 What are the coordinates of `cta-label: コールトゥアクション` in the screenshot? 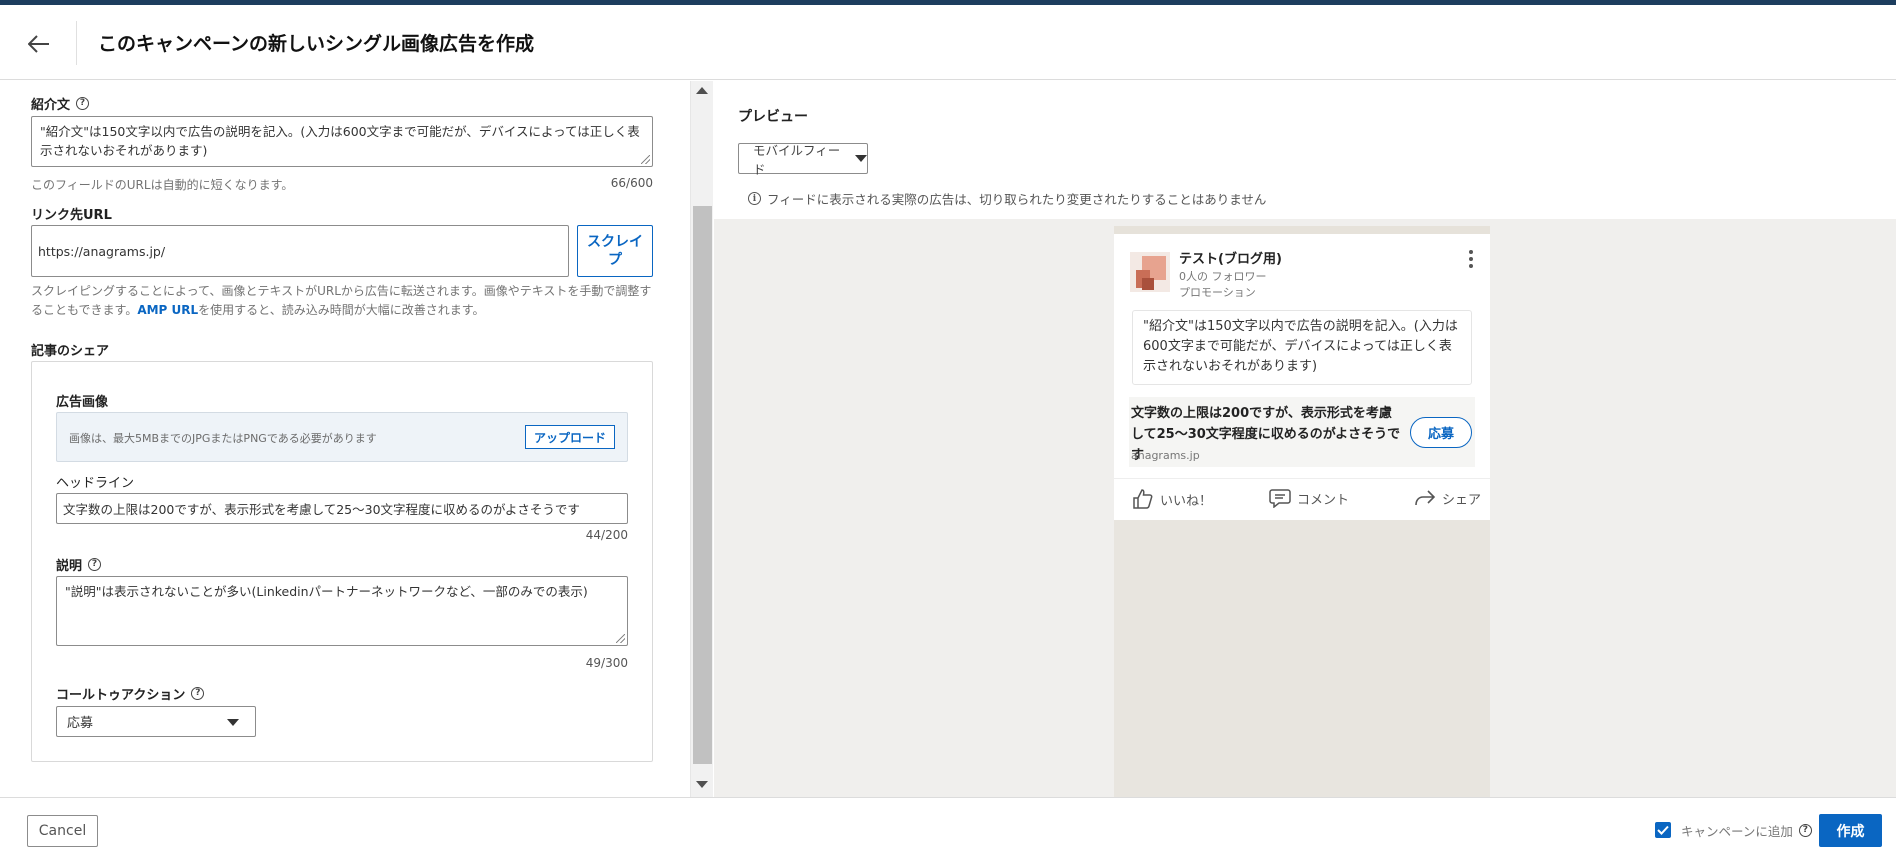 It's located at (121, 695).